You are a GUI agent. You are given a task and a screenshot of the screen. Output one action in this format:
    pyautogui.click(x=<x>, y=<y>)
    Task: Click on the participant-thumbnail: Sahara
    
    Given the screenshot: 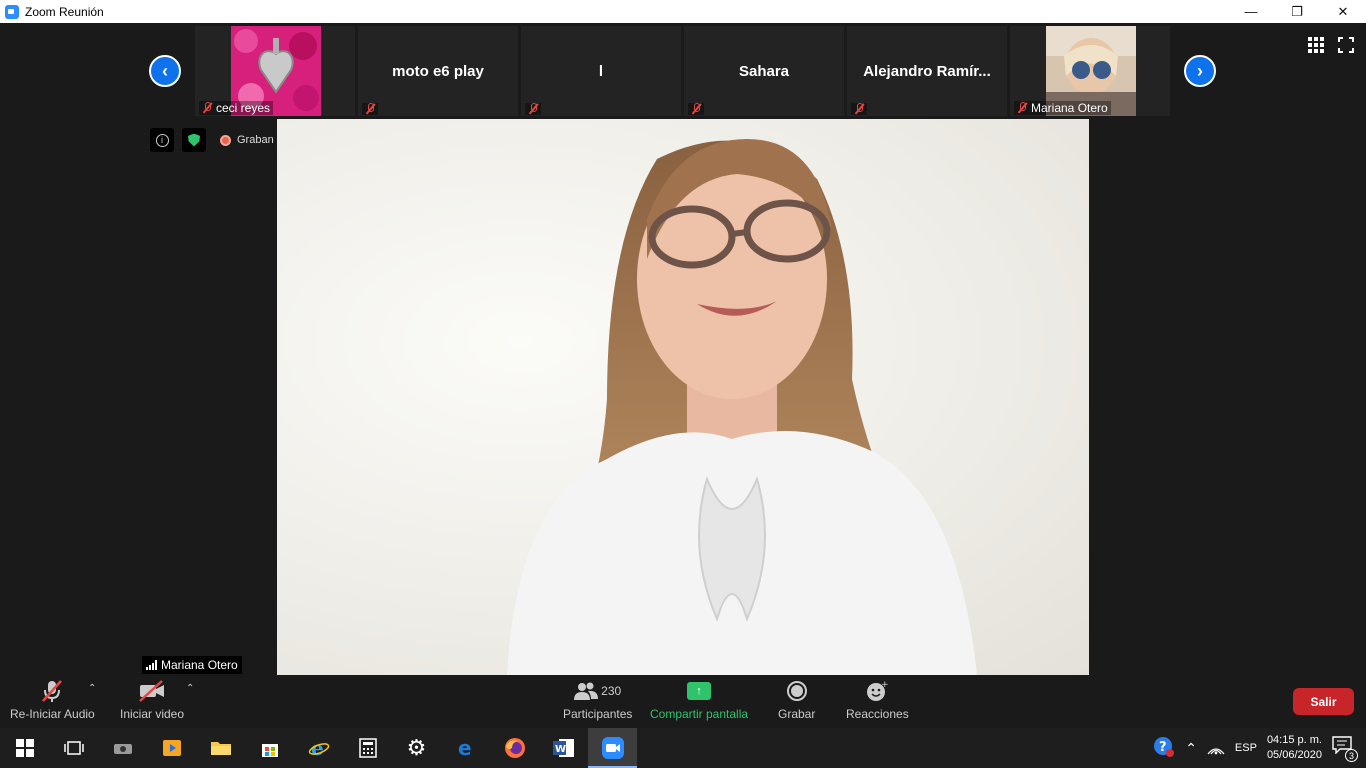 What is the action you would take?
    pyautogui.click(x=764, y=71)
    